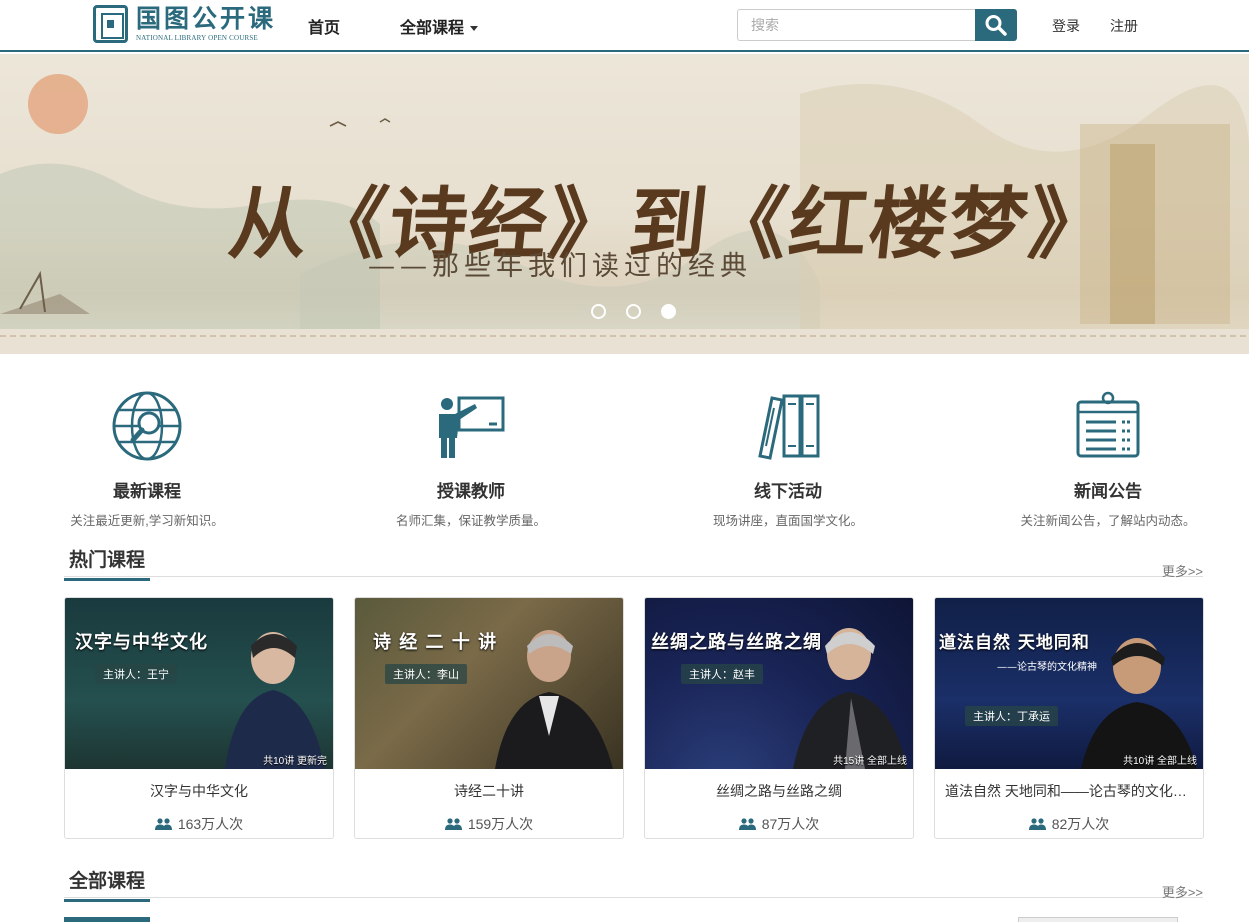 This screenshot has height=922, width=1249. I want to click on feature-teachers: 授课教师 名师汇集，保证教学质量。, so click(471, 459).